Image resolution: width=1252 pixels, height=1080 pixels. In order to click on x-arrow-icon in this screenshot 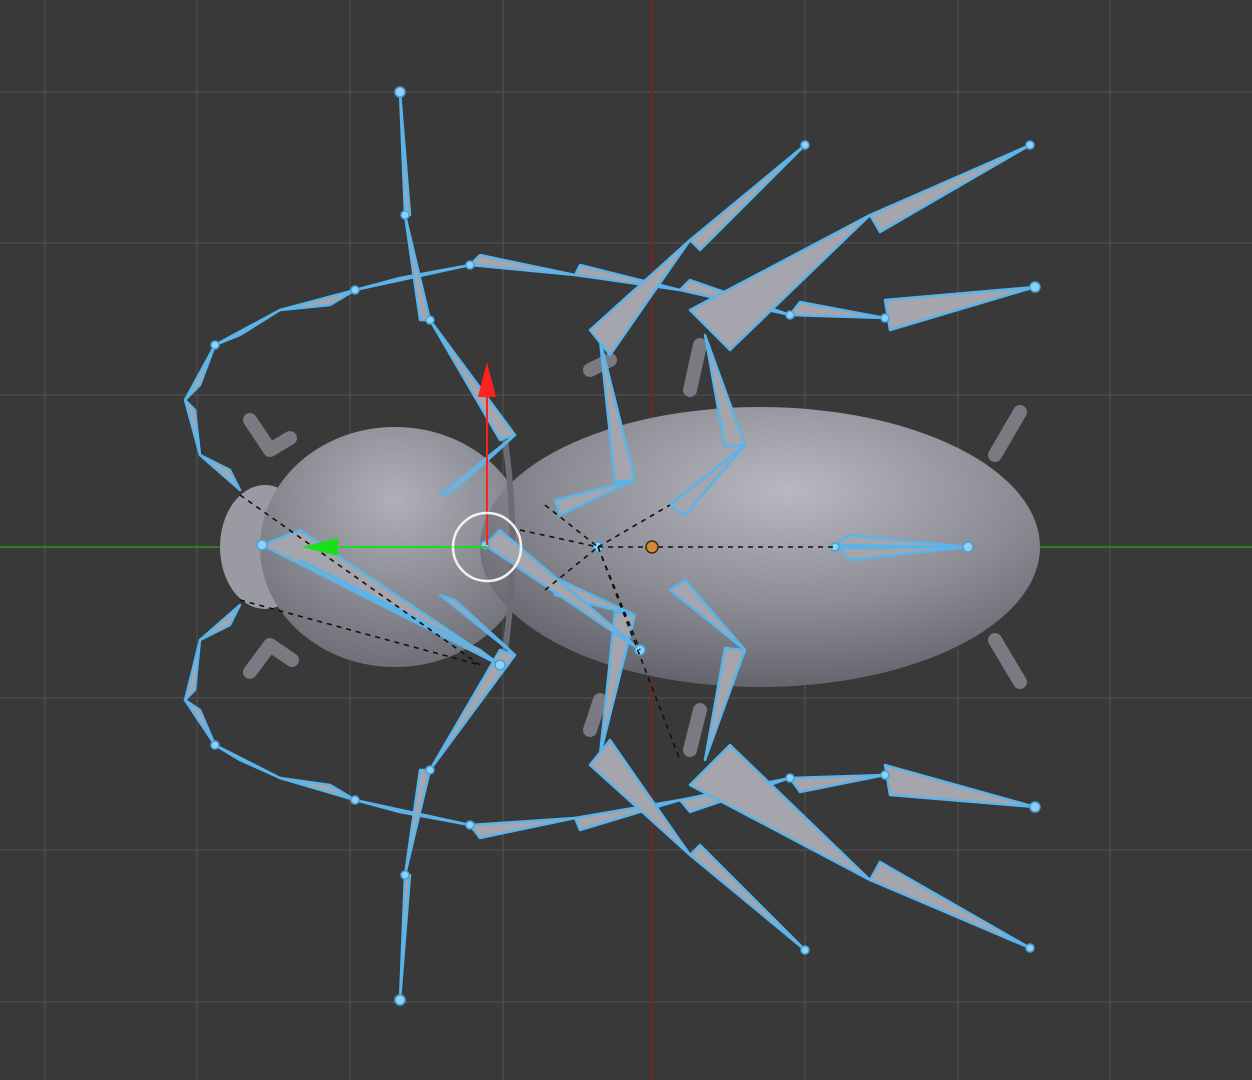, I will do `click(487, 379)`.